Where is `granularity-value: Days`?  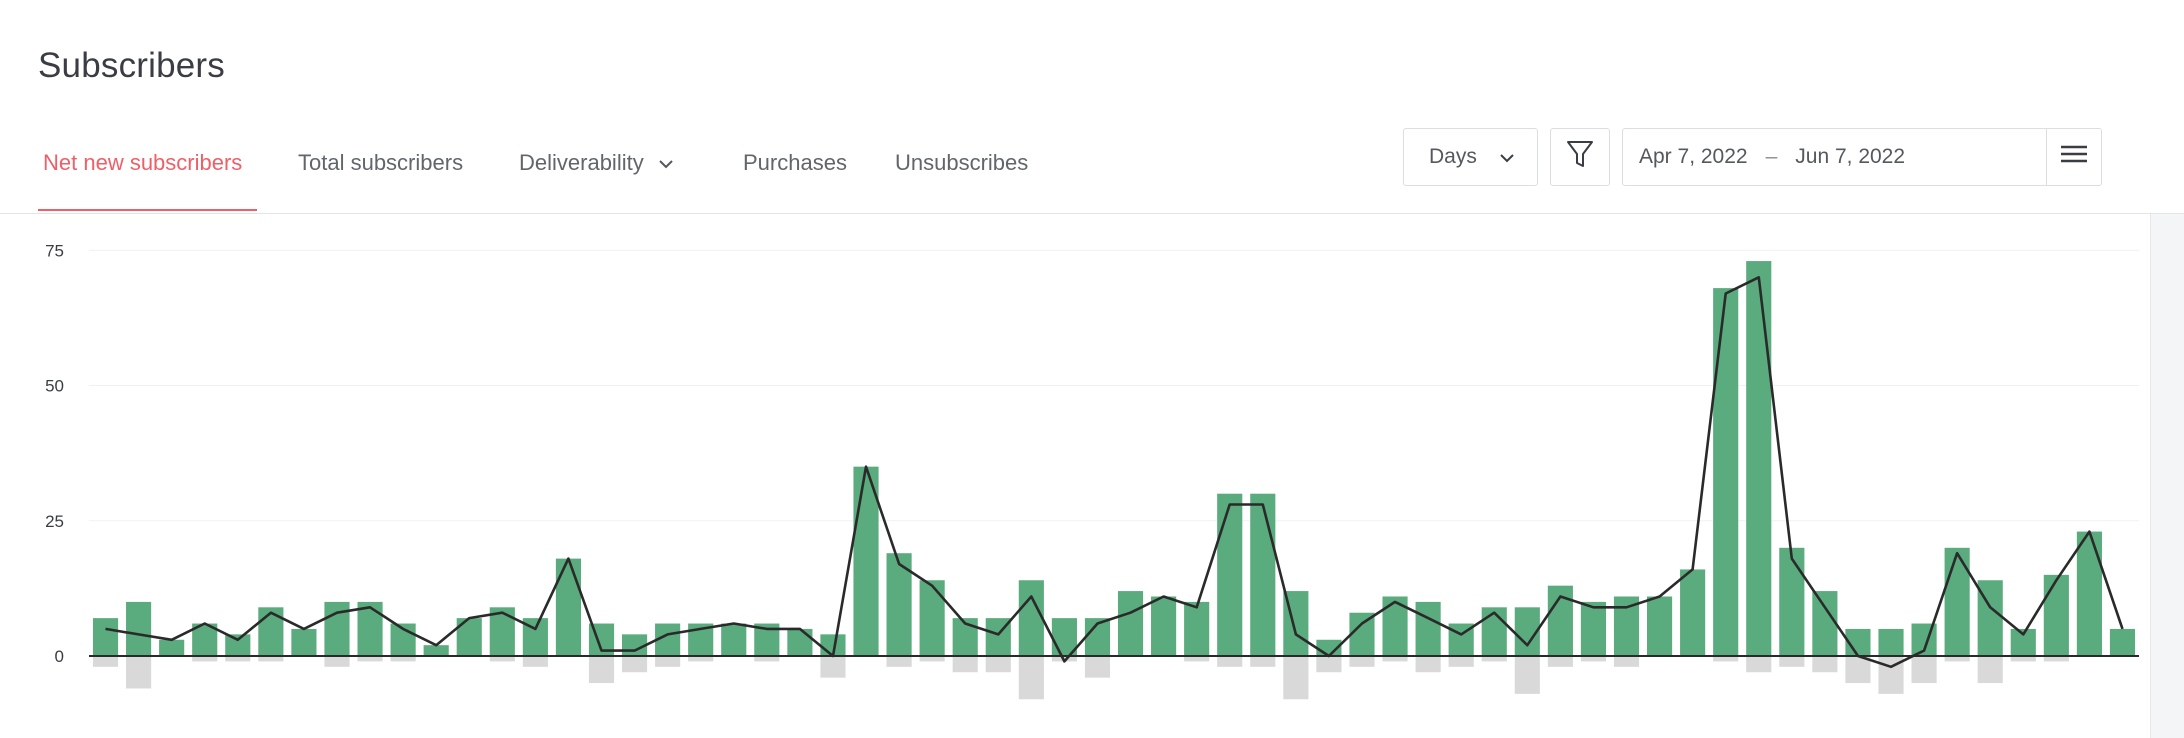
granularity-value: Days is located at coordinates (1453, 156).